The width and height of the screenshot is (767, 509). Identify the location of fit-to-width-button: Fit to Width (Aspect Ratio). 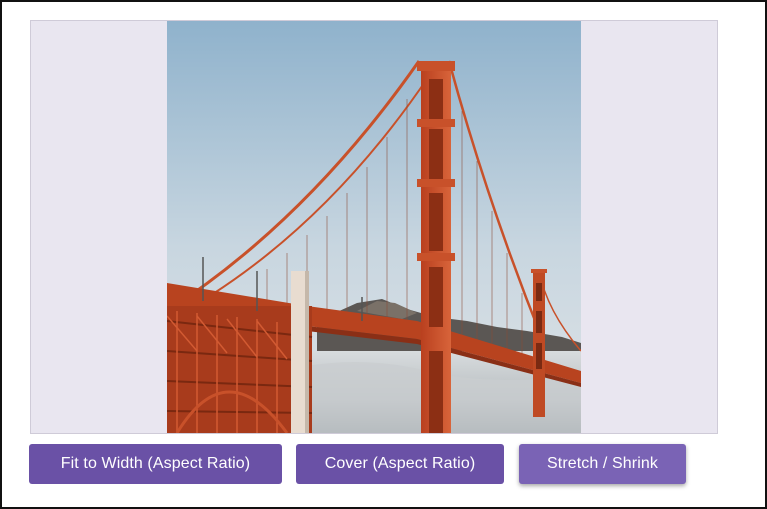
(155, 464).